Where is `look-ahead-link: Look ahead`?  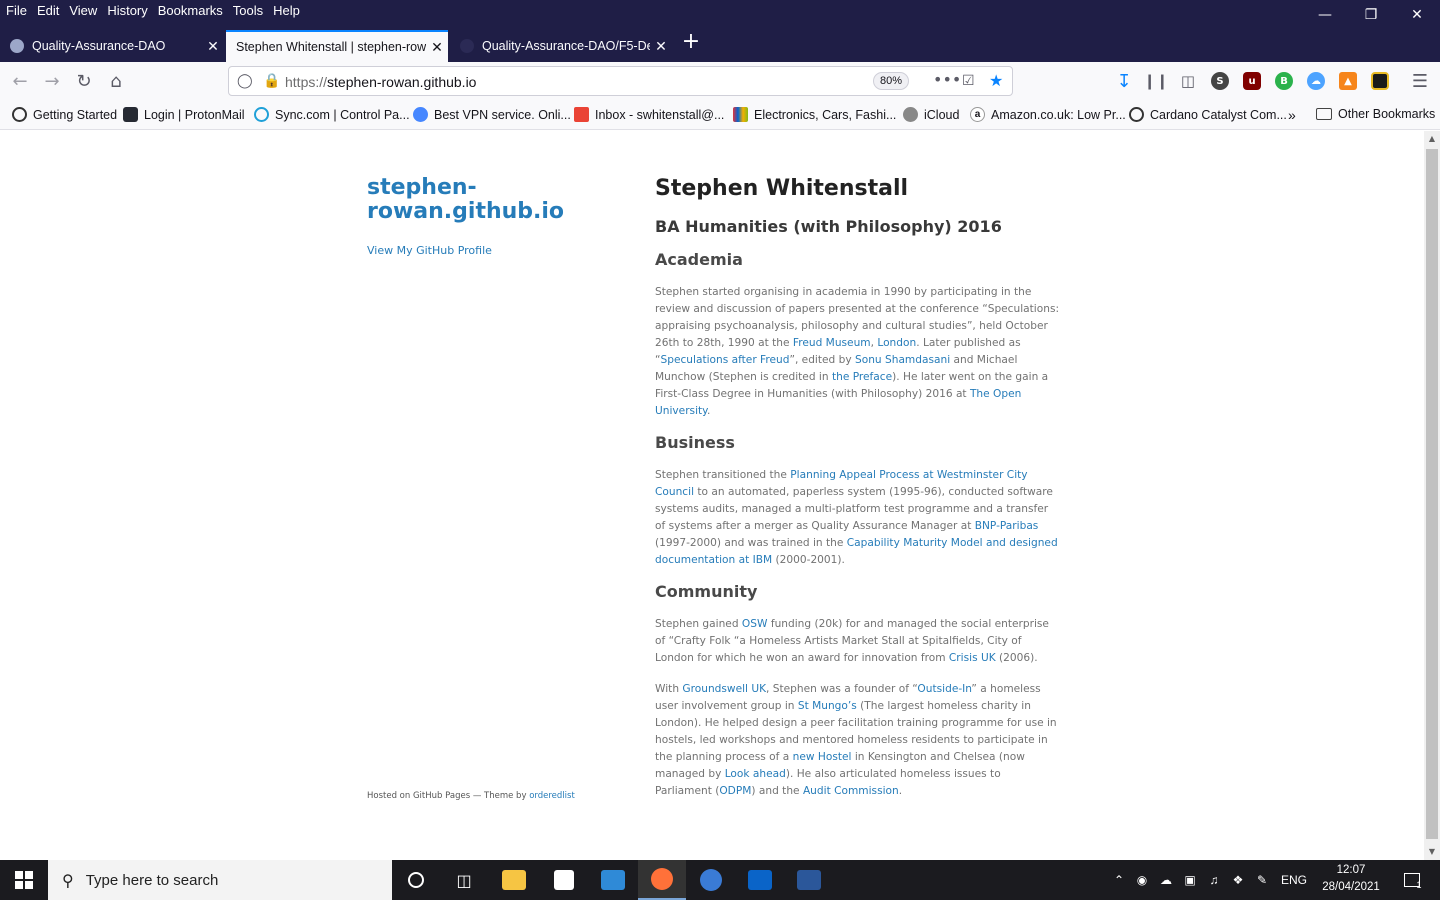
look-ahead-link: Look ahead is located at coordinates (755, 774).